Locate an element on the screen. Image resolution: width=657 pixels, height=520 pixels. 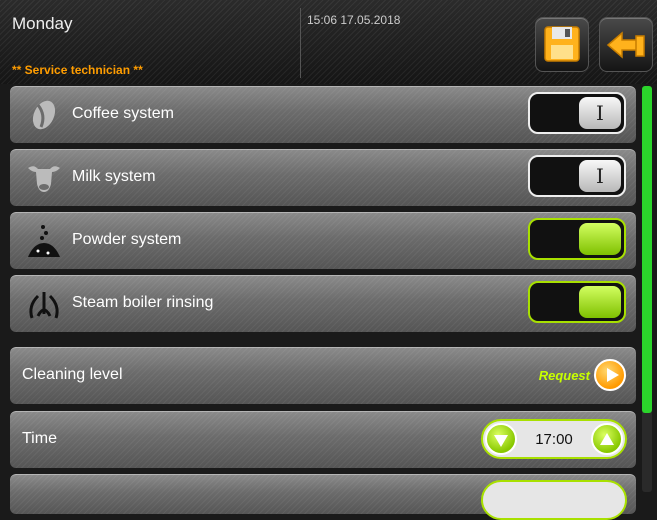
list-item-partial is located at coordinates (323, 497).